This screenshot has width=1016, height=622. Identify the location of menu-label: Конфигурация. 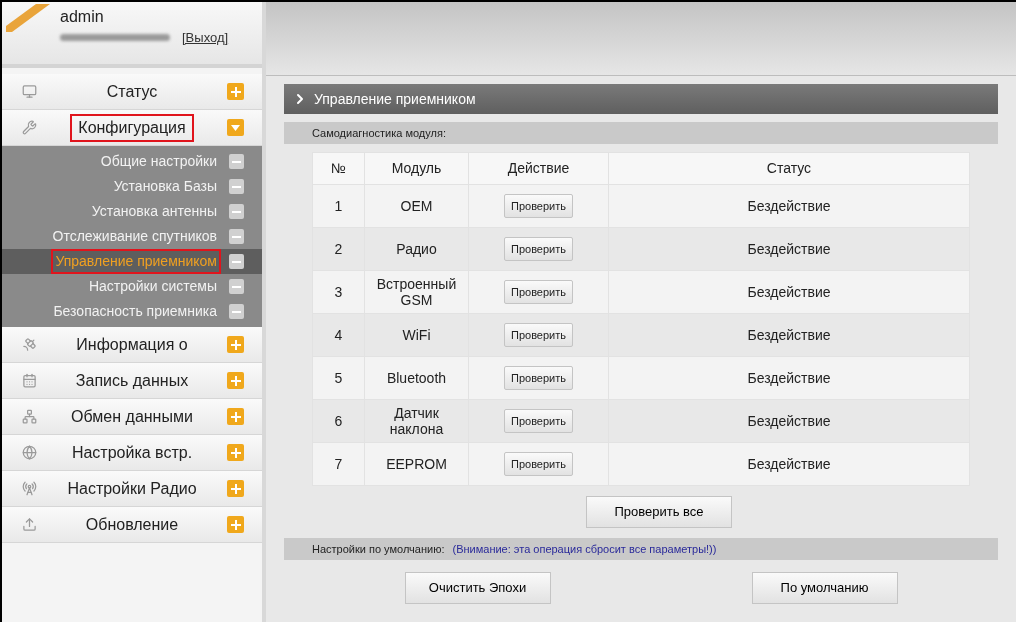
(132, 127).